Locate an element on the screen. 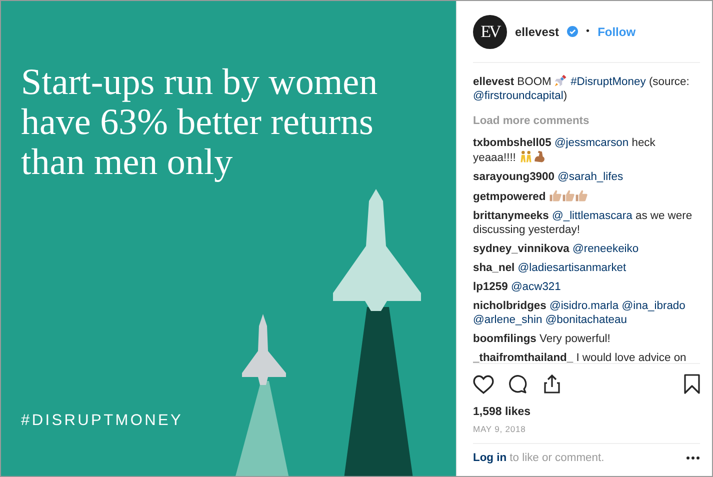  mention-link: @sarah_lifes is located at coordinates (591, 177).